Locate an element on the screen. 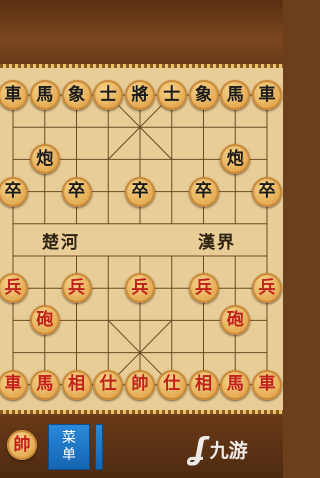 The image size is (320, 478). menu-button: 菜单 is located at coordinates (69, 447).